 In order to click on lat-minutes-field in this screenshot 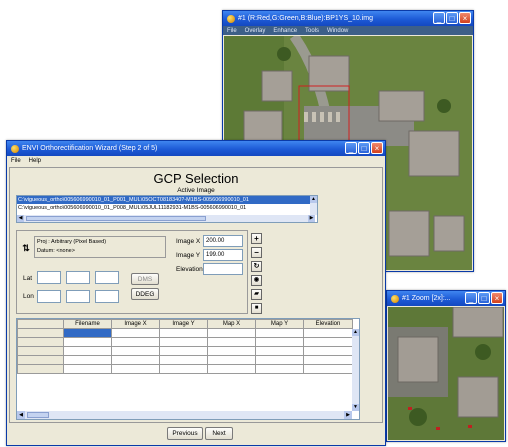, I will do `click(78, 277)`.